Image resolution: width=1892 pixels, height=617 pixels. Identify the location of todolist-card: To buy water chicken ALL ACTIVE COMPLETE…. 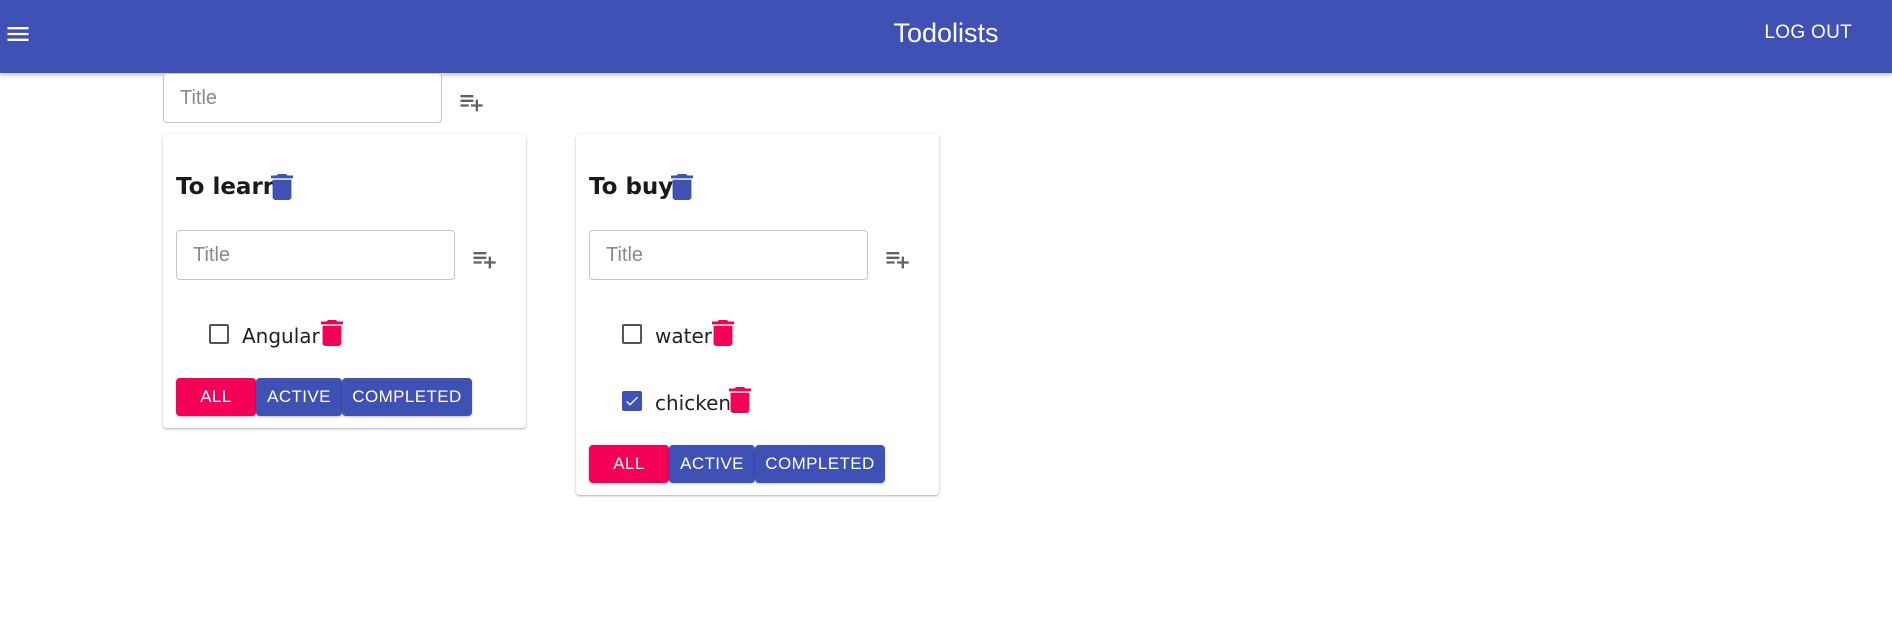
(757, 314).